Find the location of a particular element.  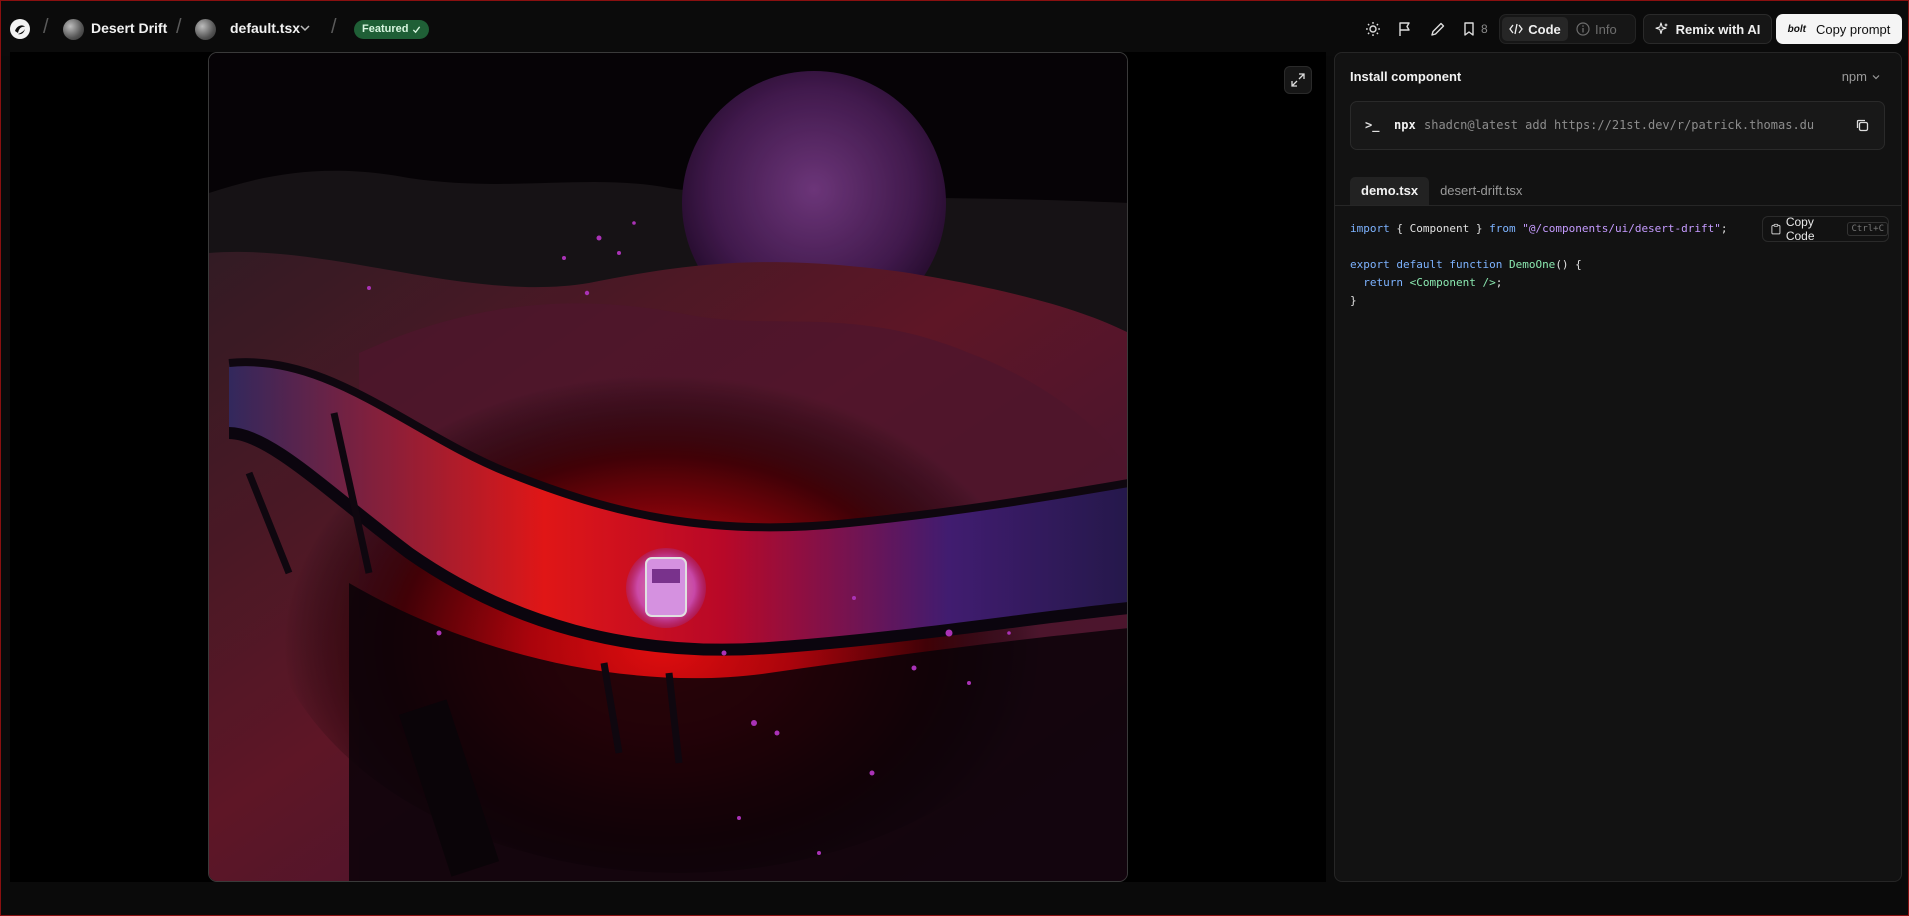

code-token: Component is located at coordinates (1439, 228).